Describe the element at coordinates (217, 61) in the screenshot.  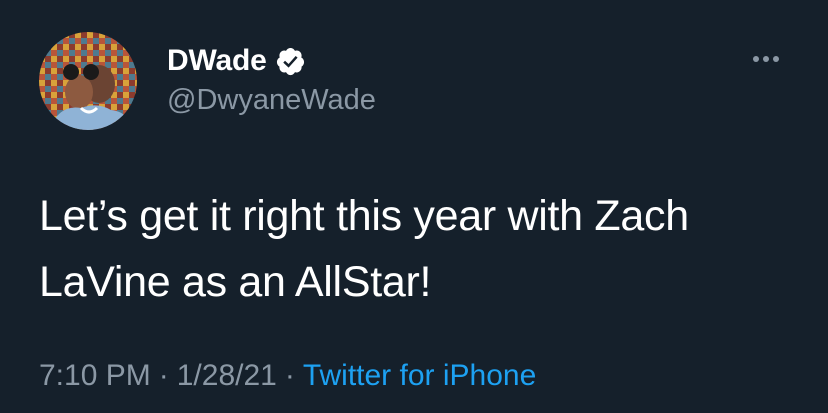
I see `display-name: DWade` at that location.